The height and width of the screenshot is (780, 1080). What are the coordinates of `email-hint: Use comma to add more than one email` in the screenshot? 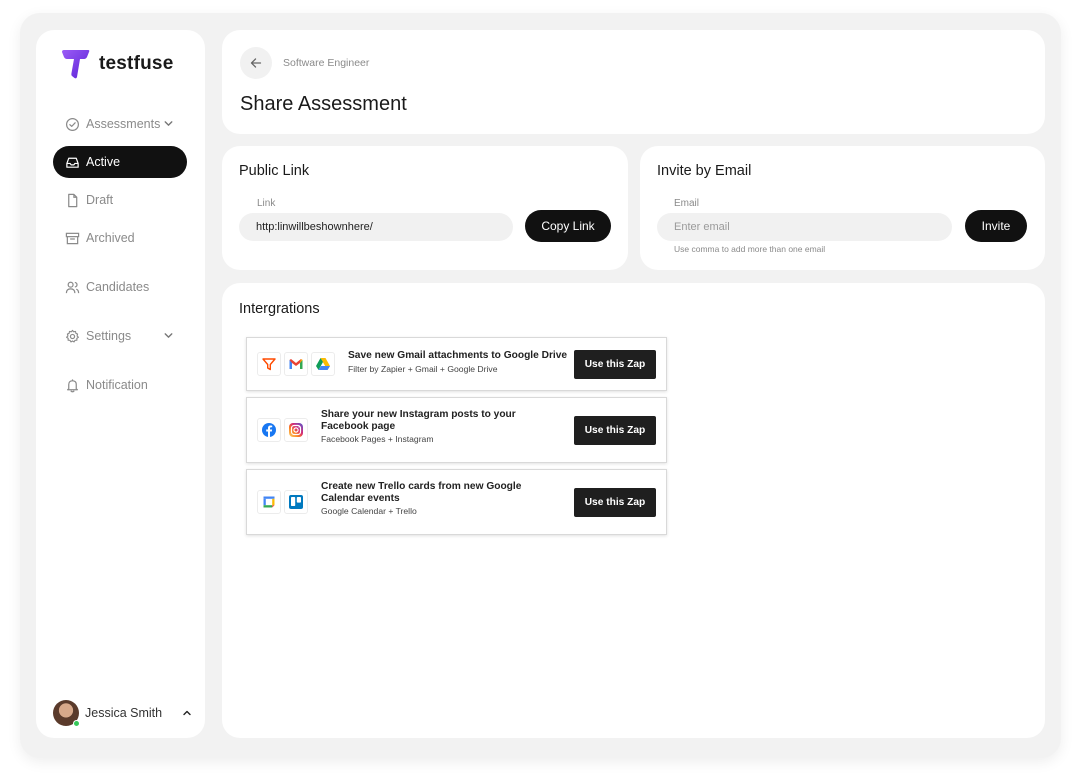 It's located at (750, 249).